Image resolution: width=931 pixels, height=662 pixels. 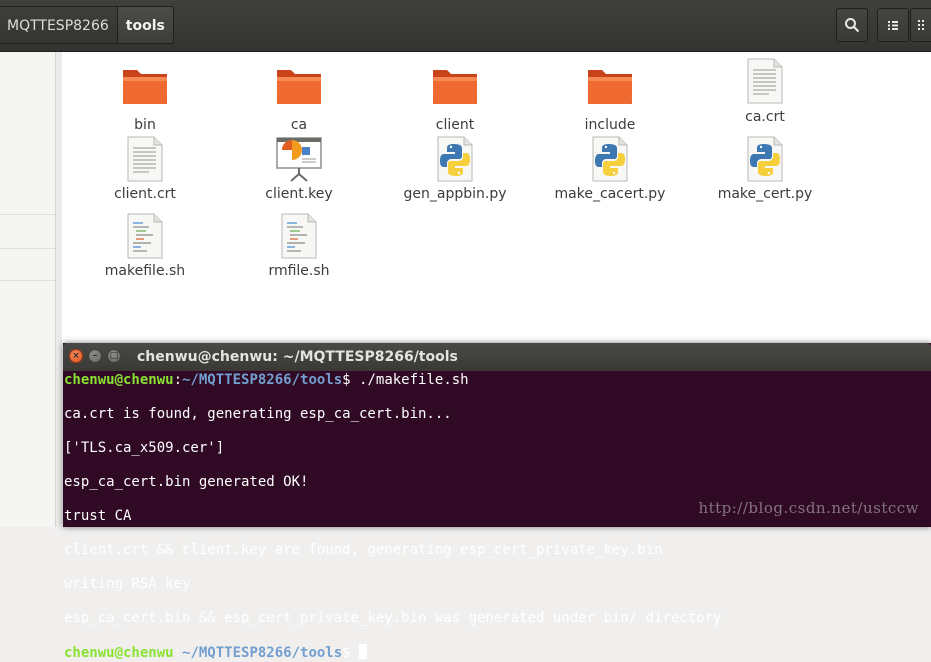 I want to click on maximize-window-button: □, so click(x=114, y=356).